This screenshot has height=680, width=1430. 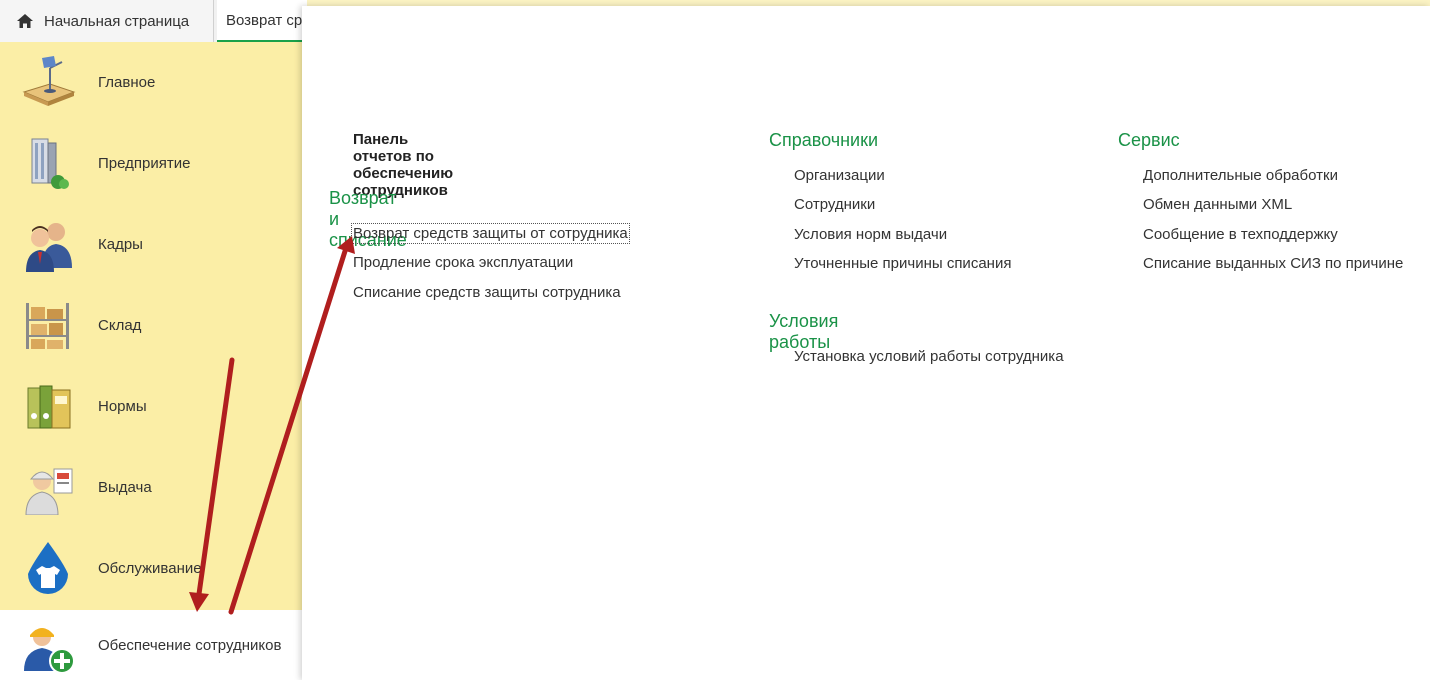 I want to click on link-write-off-reasons: Уточненные причины списания, so click(x=902, y=263).